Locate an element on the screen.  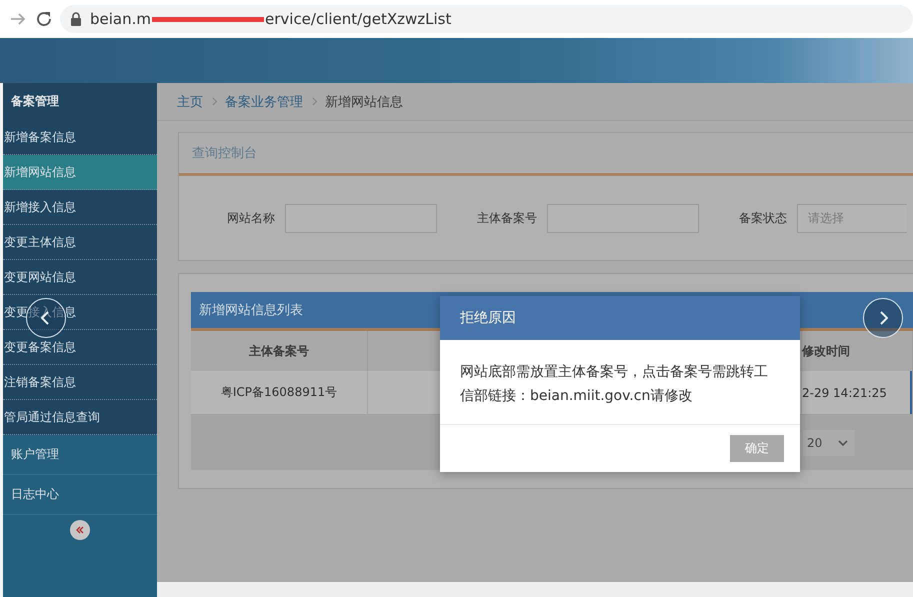
double-chevron-icon is located at coordinates (80, 530).